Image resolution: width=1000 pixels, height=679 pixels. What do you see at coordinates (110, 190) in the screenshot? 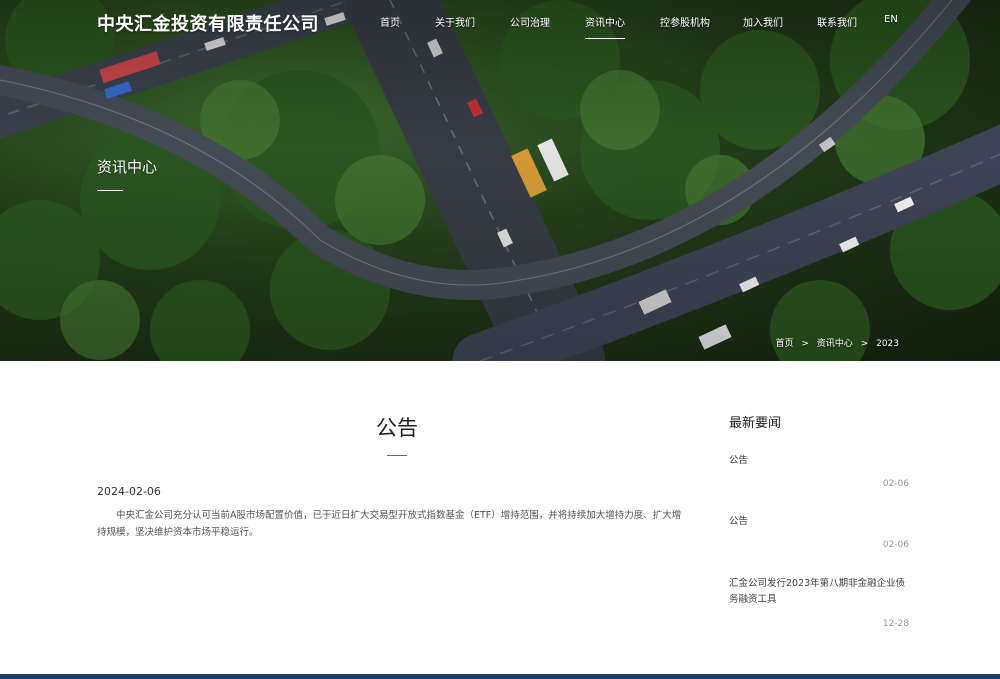
I see `hero-title-underline` at bounding box center [110, 190].